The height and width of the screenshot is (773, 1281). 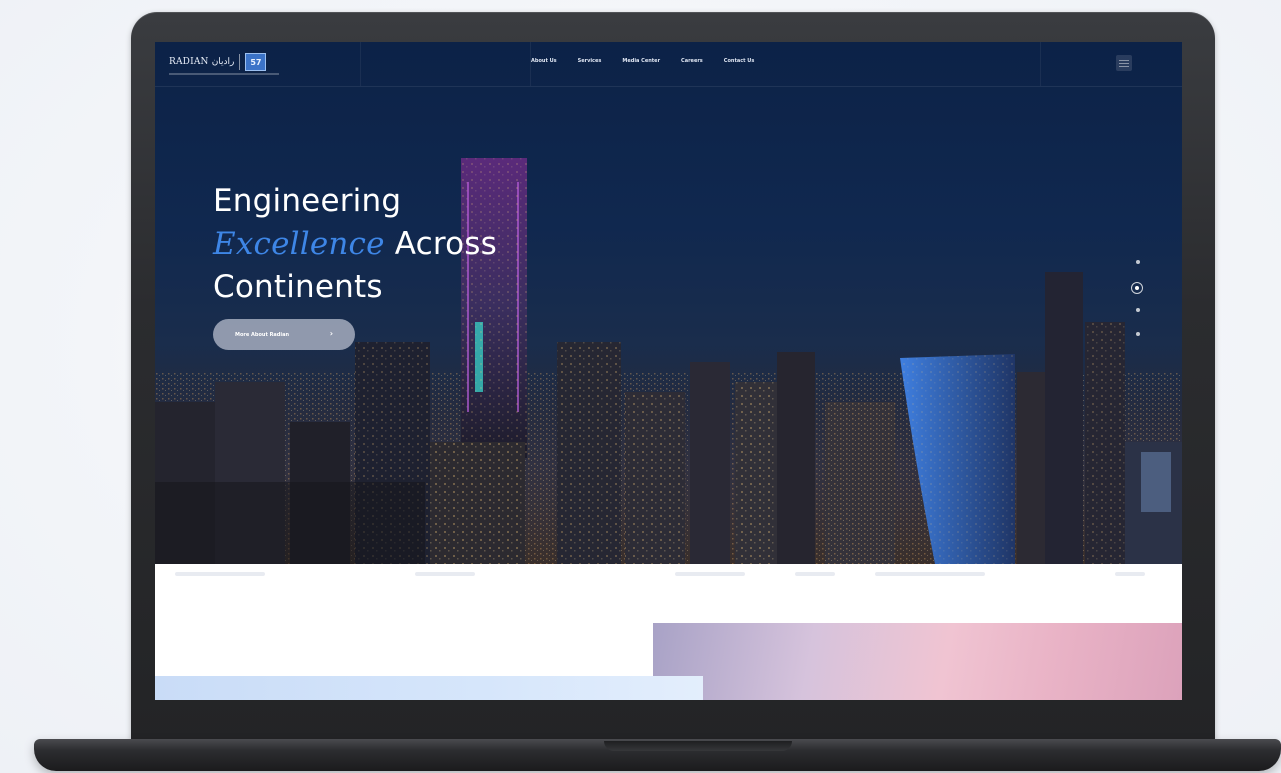 I want to click on hero-headline: Engineering Excellence Across Continents, so click(x=355, y=244).